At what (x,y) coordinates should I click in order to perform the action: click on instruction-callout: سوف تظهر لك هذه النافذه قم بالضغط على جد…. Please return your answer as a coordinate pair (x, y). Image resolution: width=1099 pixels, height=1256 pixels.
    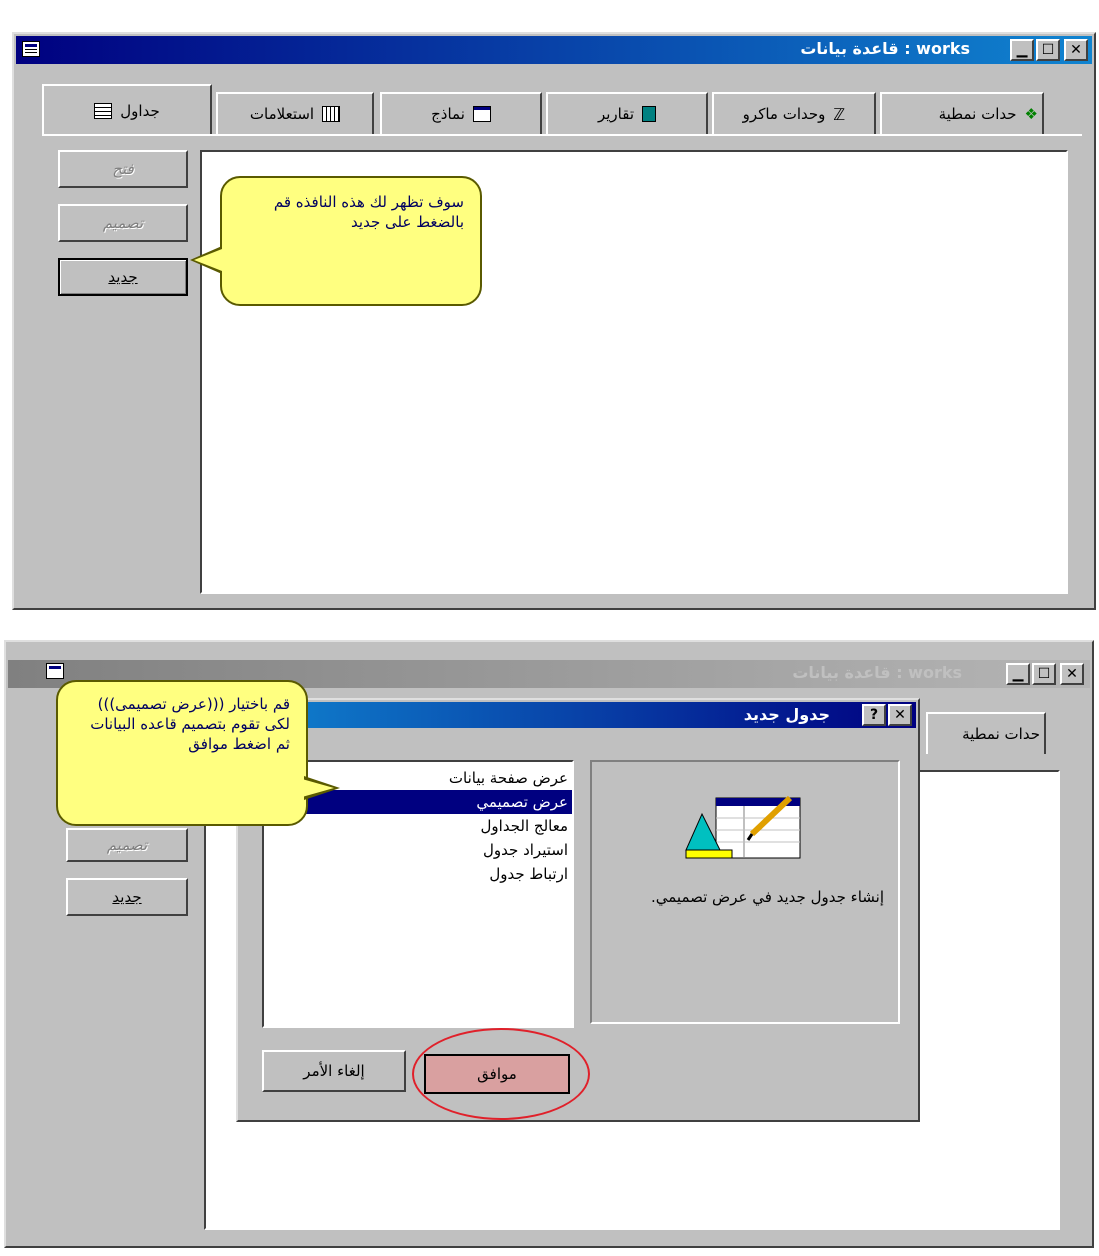
    Looking at the image, I should click on (351, 241).